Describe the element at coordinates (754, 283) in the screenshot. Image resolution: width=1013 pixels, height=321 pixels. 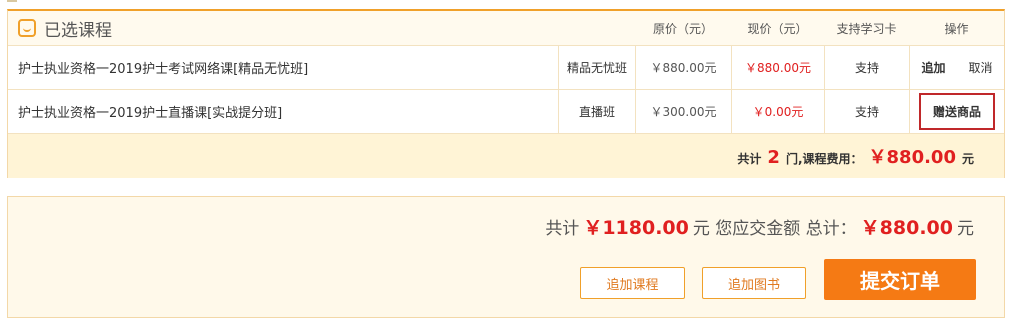
I see `add-book-button: 追加图书` at that location.